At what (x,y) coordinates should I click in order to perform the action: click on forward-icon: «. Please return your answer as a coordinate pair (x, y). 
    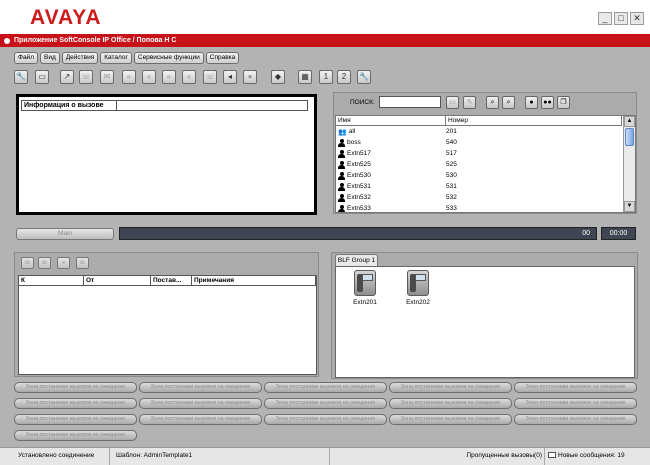
    Looking at the image, I should click on (189, 77).